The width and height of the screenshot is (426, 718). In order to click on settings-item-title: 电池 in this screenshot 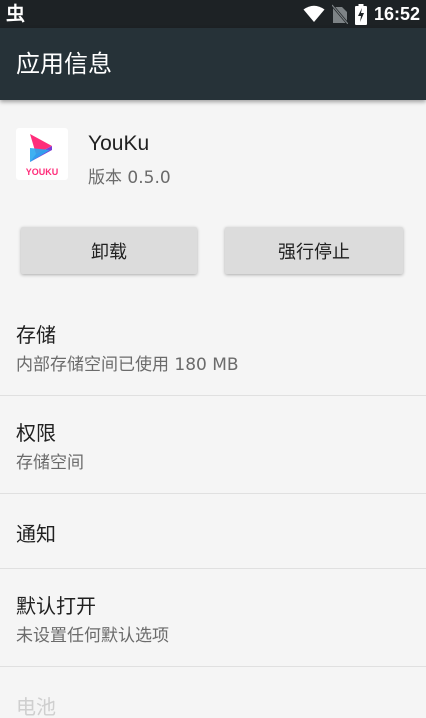, I will do `click(36, 706)`.